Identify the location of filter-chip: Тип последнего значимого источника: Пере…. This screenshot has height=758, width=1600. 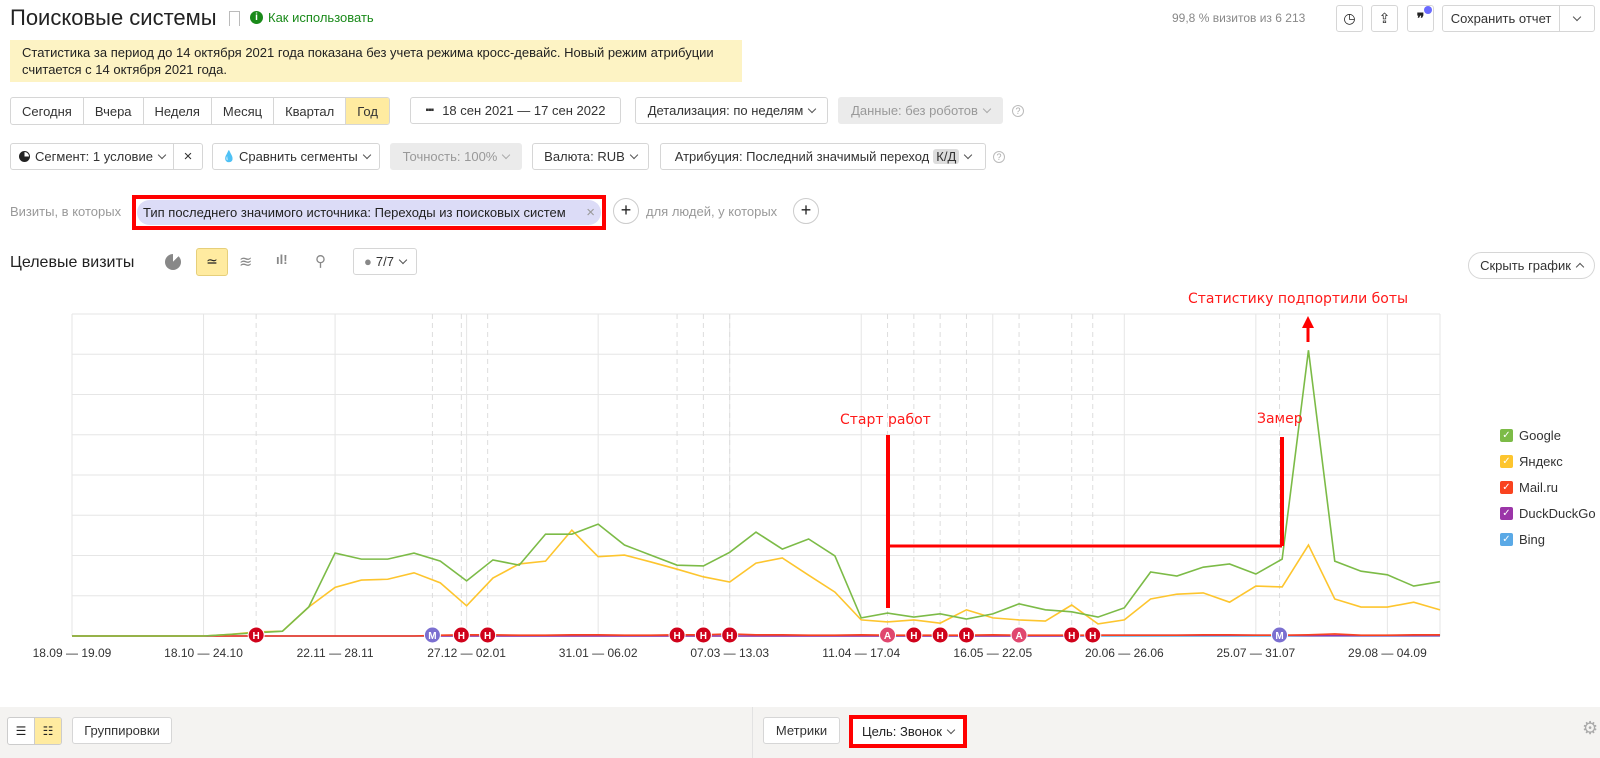
(369, 212).